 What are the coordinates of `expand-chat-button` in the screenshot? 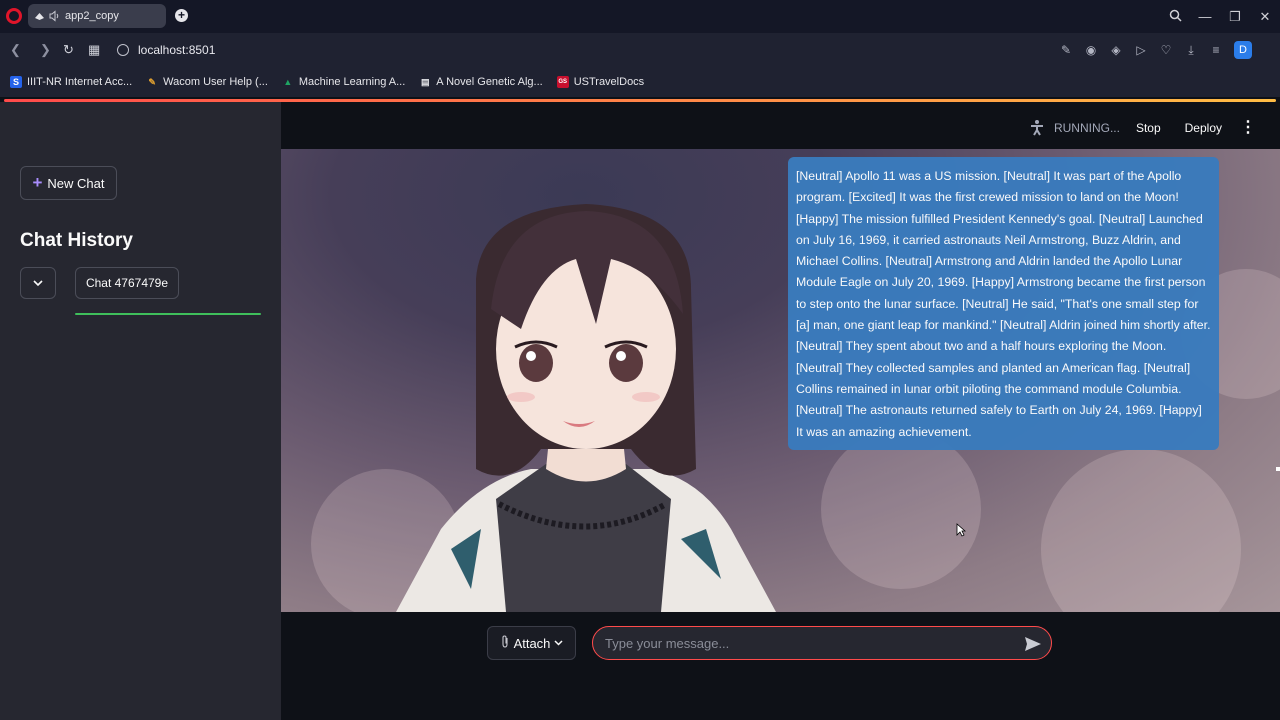 It's located at (38, 283).